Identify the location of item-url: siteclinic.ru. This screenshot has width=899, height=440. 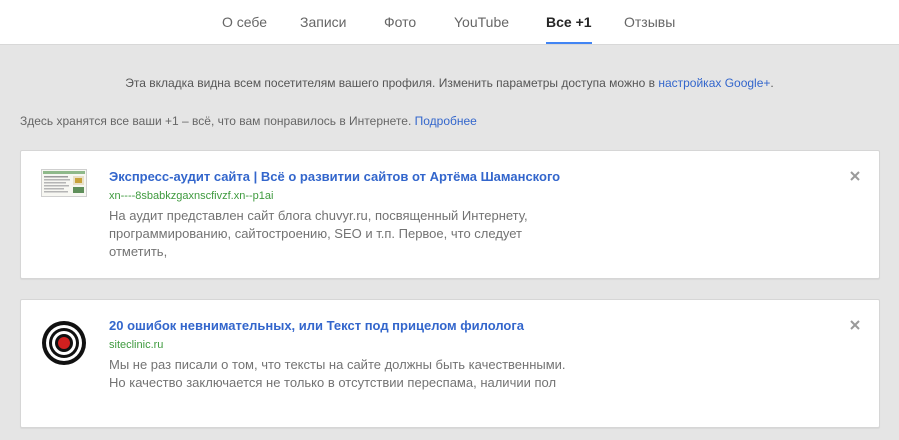
(136, 345).